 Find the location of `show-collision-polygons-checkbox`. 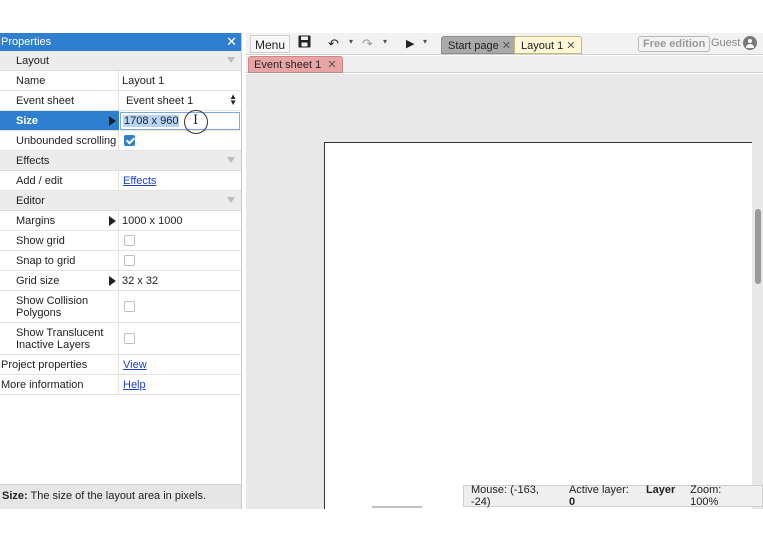

show-collision-polygons-checkbox is located at coordinates (129, 306).